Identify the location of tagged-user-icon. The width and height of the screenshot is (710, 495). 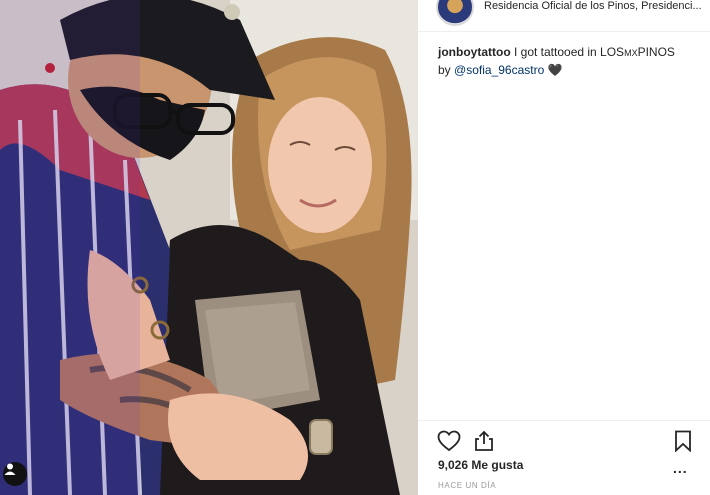
(15, 474).